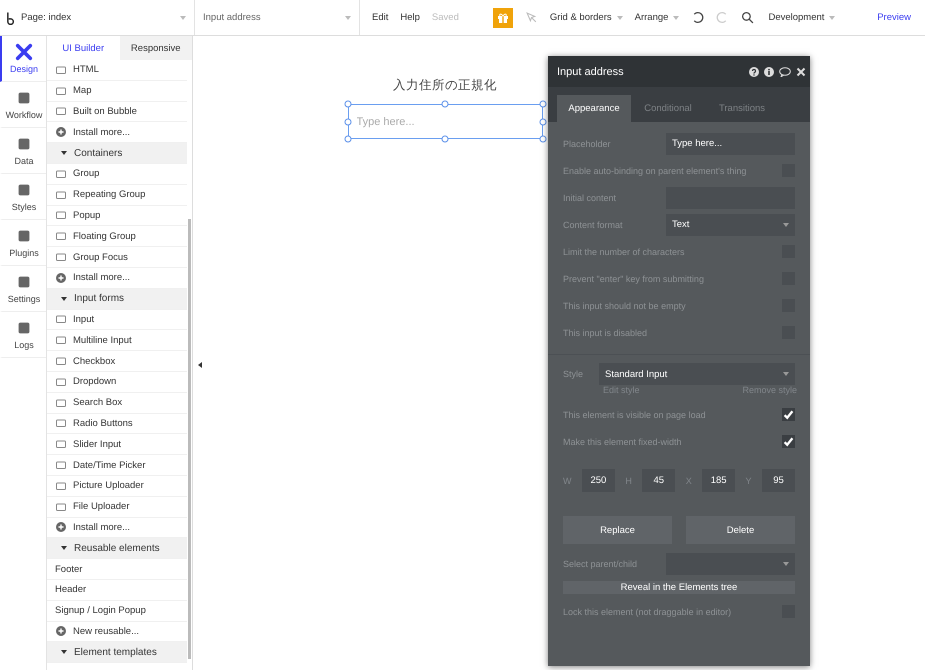 The image size is (925, 670). I want to click on scrollbar, so click(189, 439).